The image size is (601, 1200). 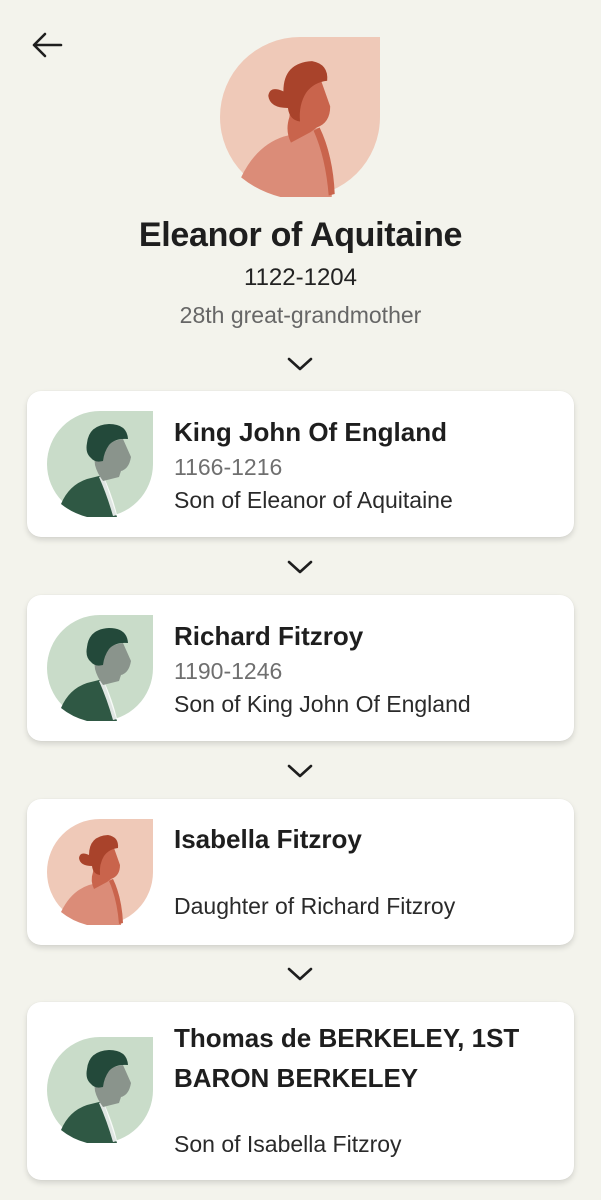 What do you see at coordinates (269, 636) in the screenshot?
I see `relative-name: Richard Fitzroy` at bounding box center [269, 636].